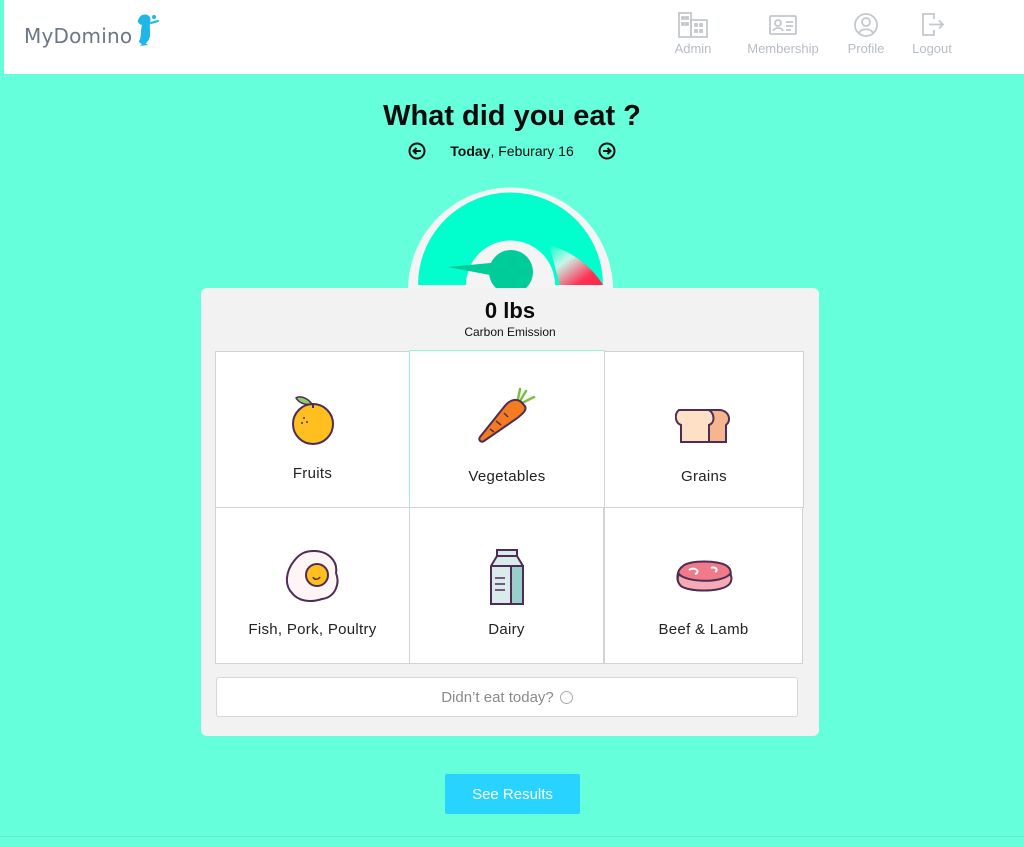 The height and width of the screenshot is (847, 1024). I want to click on user-circle-icon, so click(866, 25).